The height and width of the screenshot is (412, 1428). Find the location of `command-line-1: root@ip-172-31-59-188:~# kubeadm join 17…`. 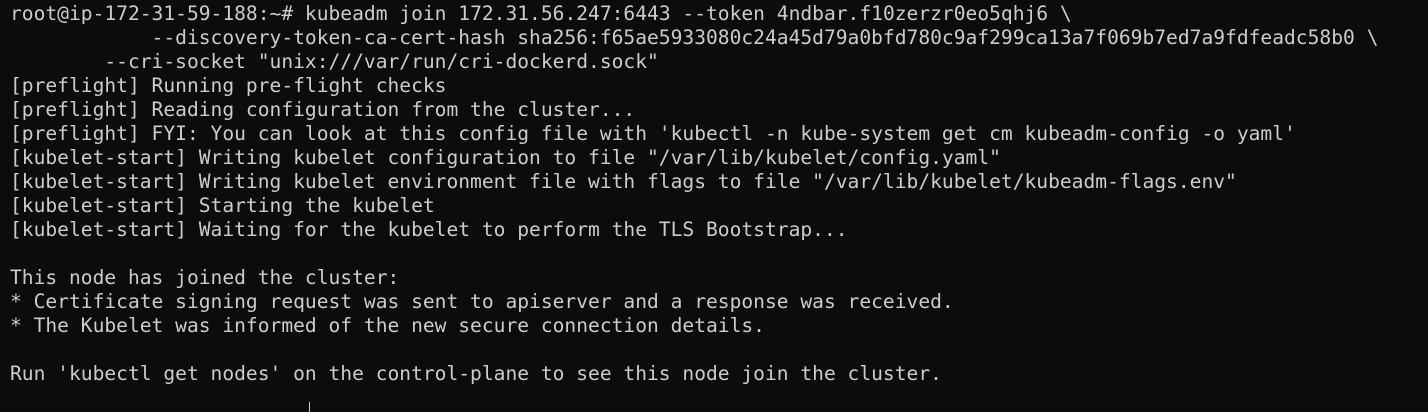

command-line-1: root@ip-172-31-59-188:~# kubeadm join 17… is located at coordinates (719, 14).